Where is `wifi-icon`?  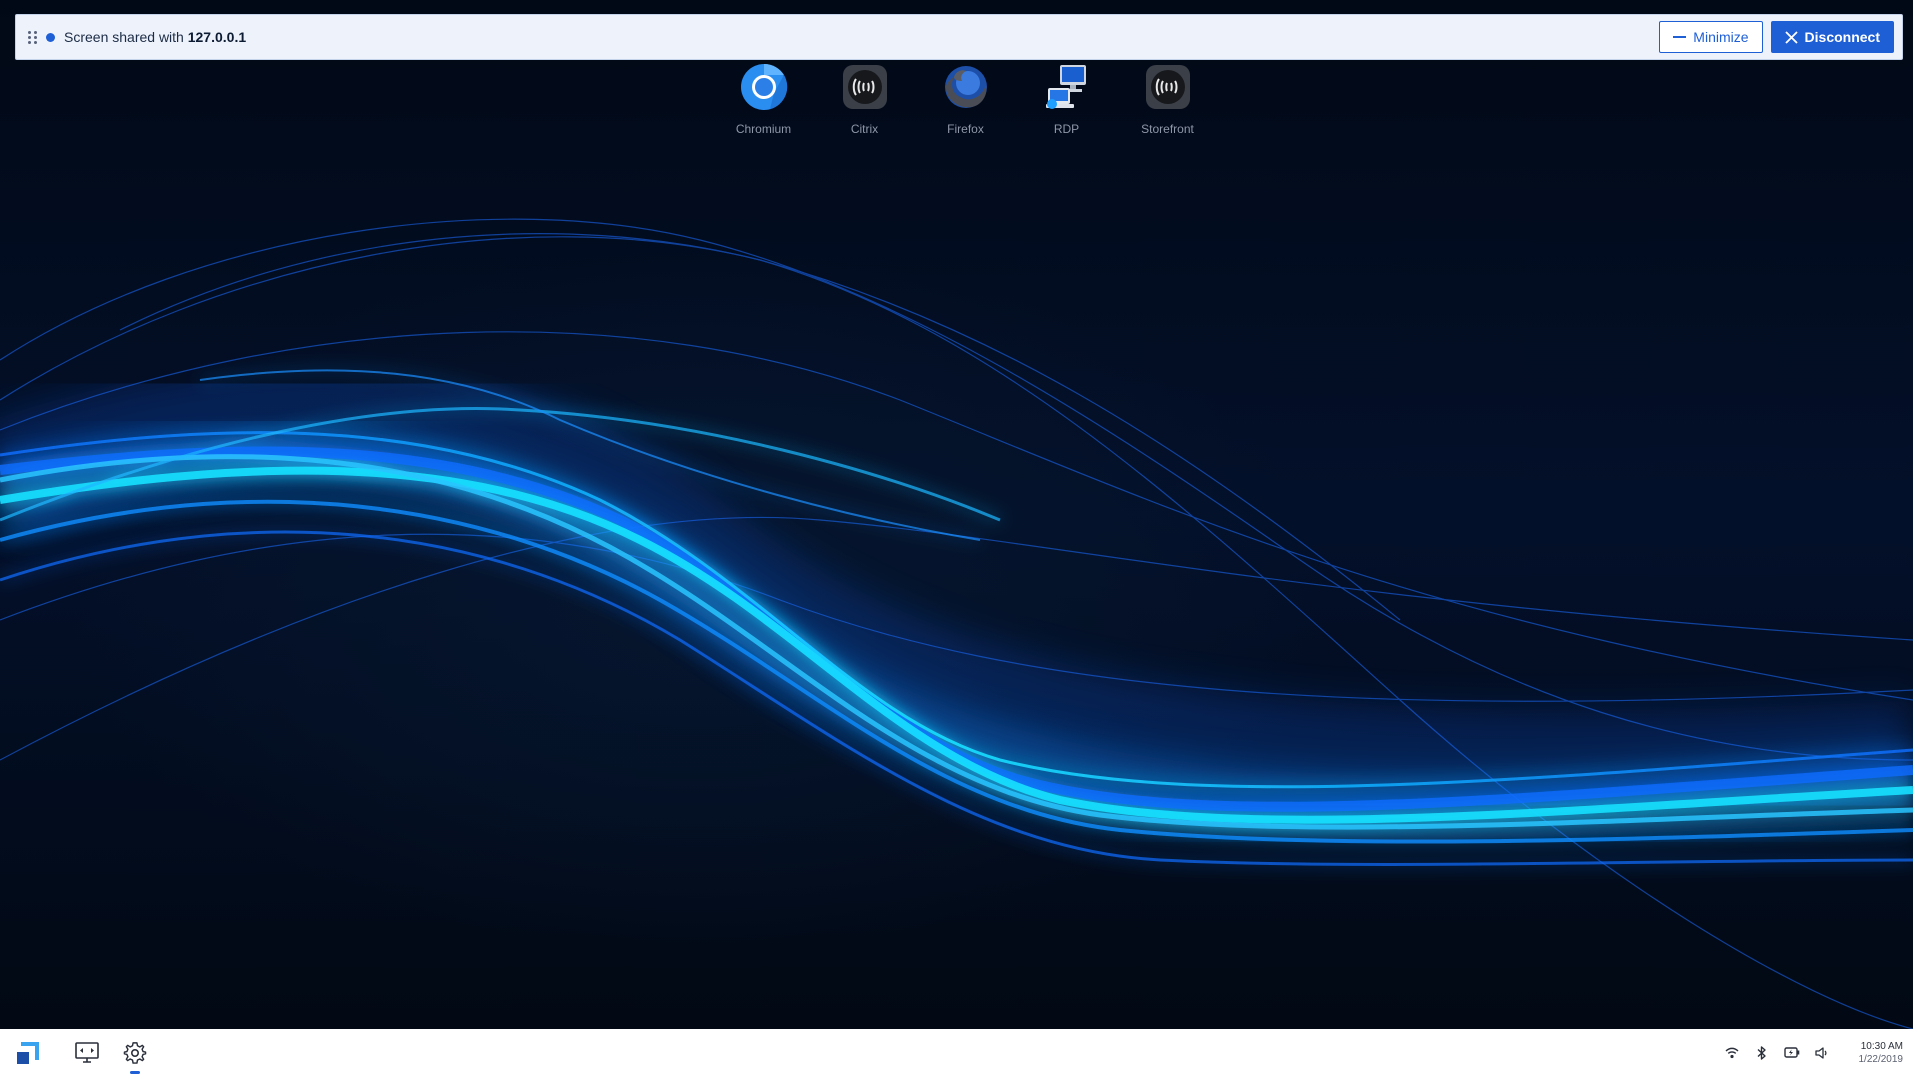
wifi-icon is located at coordinates (1731, 1052).